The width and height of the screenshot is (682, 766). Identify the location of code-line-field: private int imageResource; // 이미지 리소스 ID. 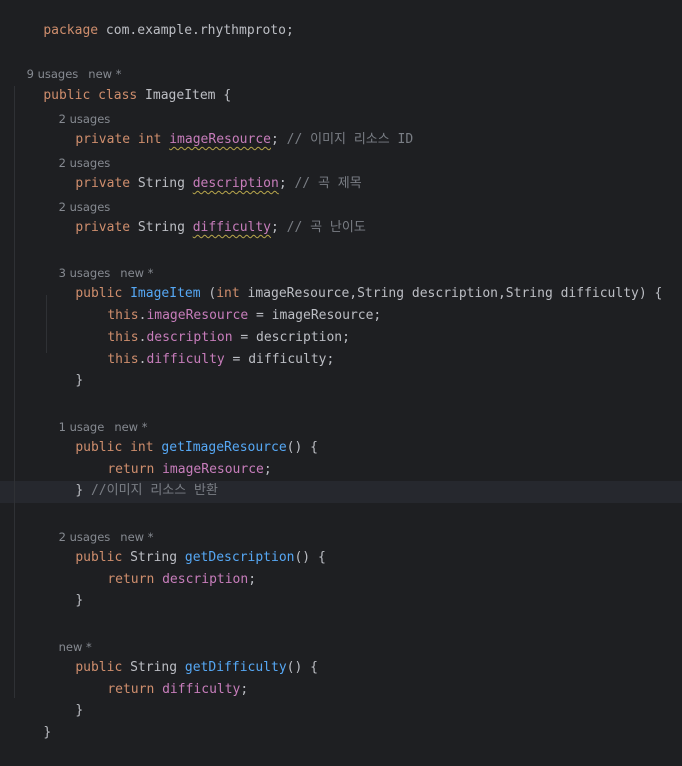
(363, 127).